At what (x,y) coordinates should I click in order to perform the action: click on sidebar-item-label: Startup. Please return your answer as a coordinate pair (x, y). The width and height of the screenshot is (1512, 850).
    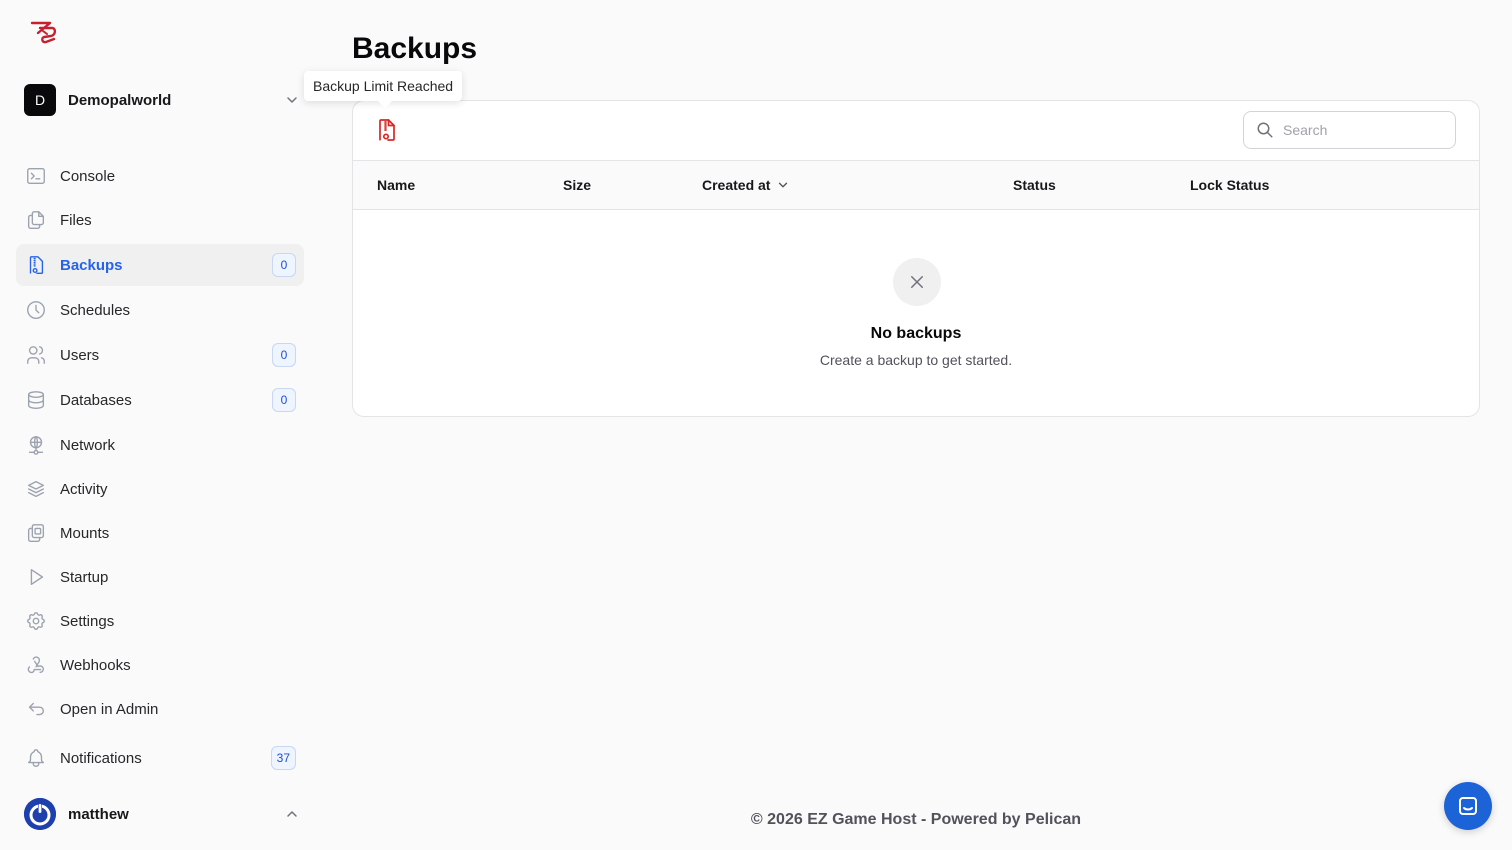
    Looking at the image, I should click on (84, 577).